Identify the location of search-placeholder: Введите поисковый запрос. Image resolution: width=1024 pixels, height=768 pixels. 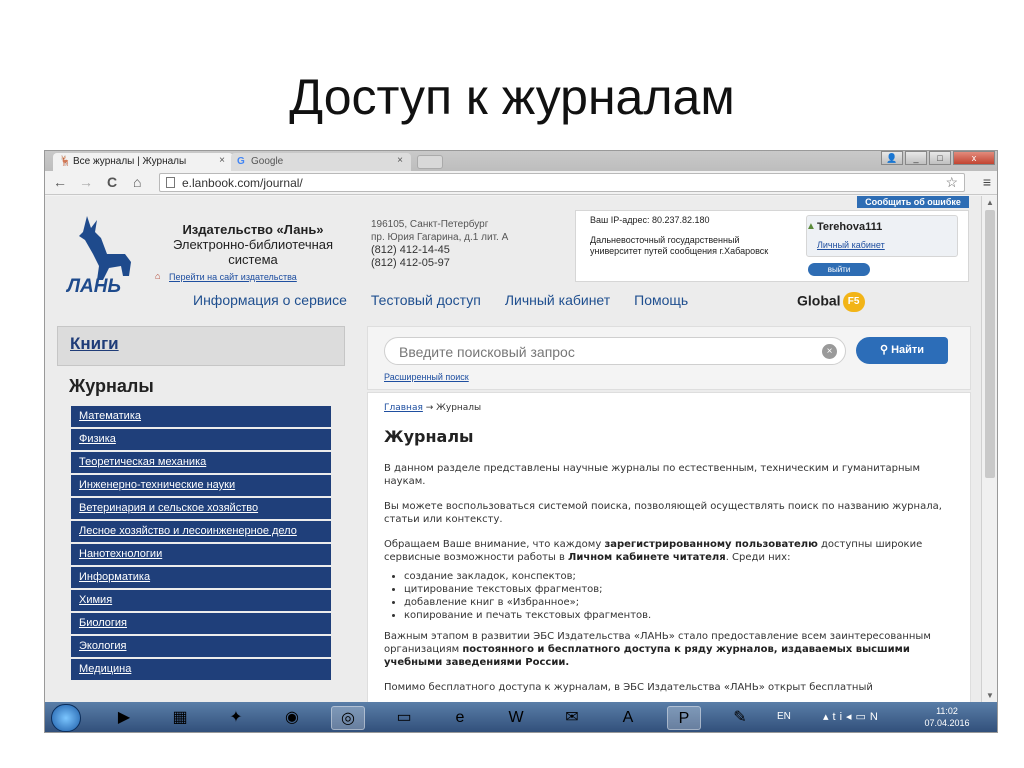
(487, 352).